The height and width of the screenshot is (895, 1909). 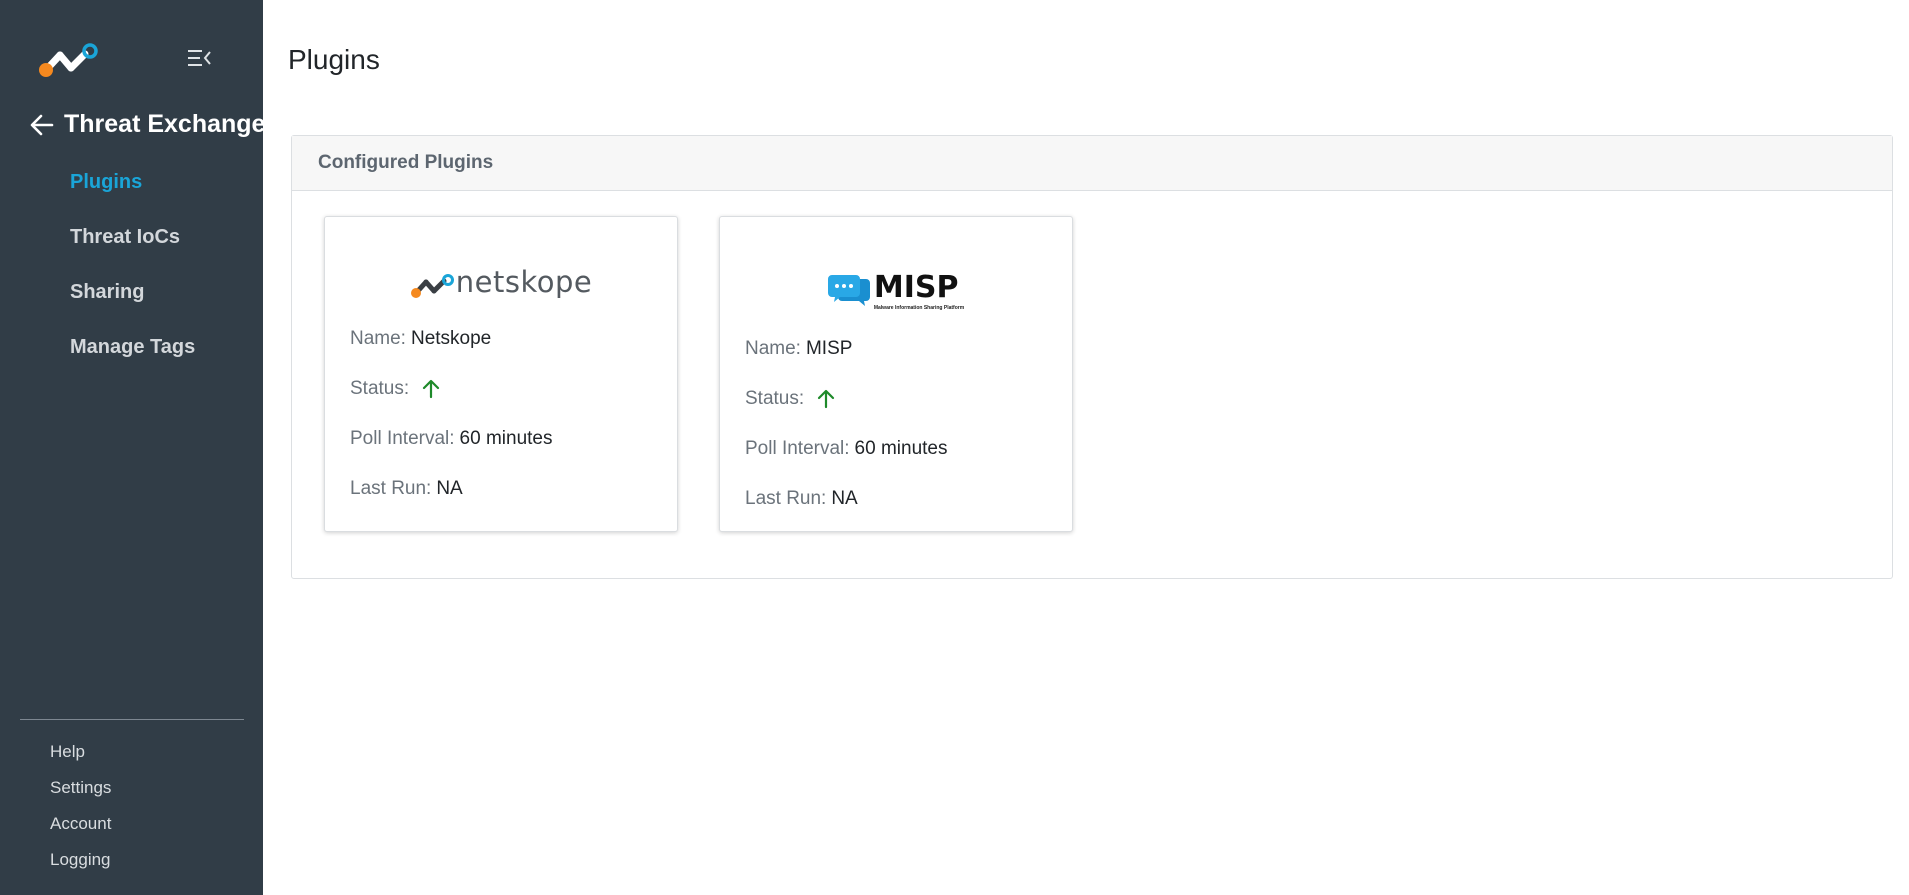 I want to click on page-title: Plugins, so click(x=334, y=59).